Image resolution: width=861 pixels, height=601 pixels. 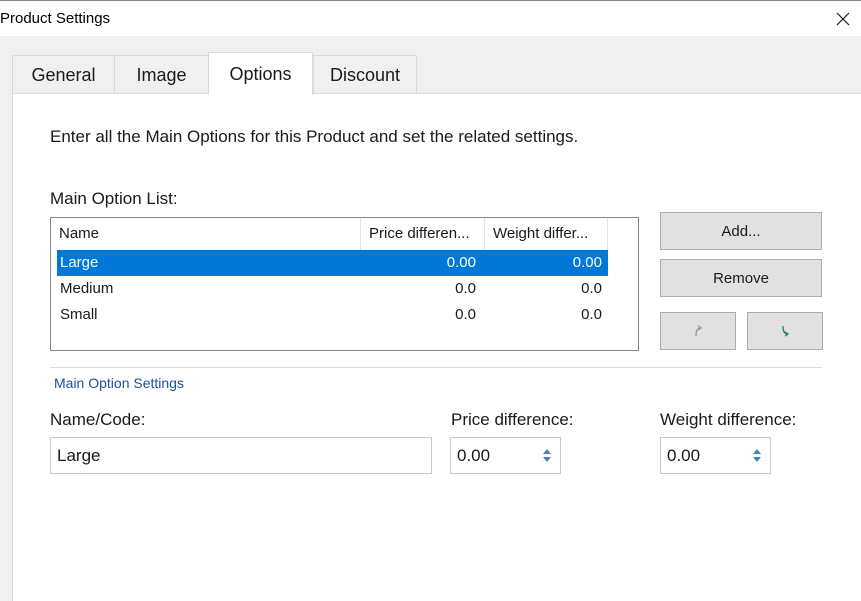 I want to click on tab-general: General, so click(x=63, y=74).